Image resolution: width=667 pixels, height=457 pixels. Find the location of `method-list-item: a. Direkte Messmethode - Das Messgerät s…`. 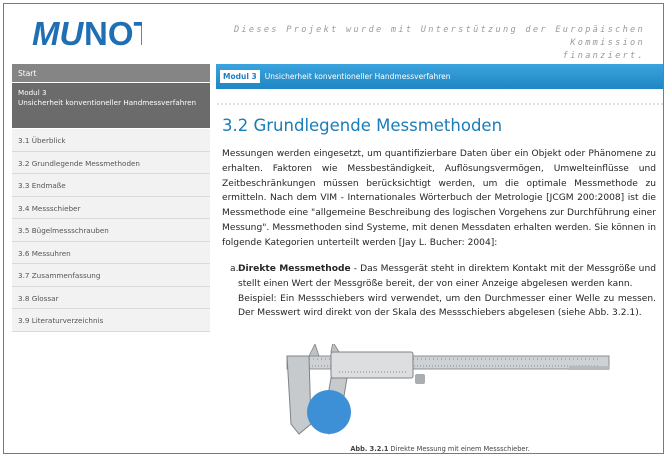

method-list-item: a. Direkte Messmethode - Das Messgerät s… is located at coordinates (440, 291).